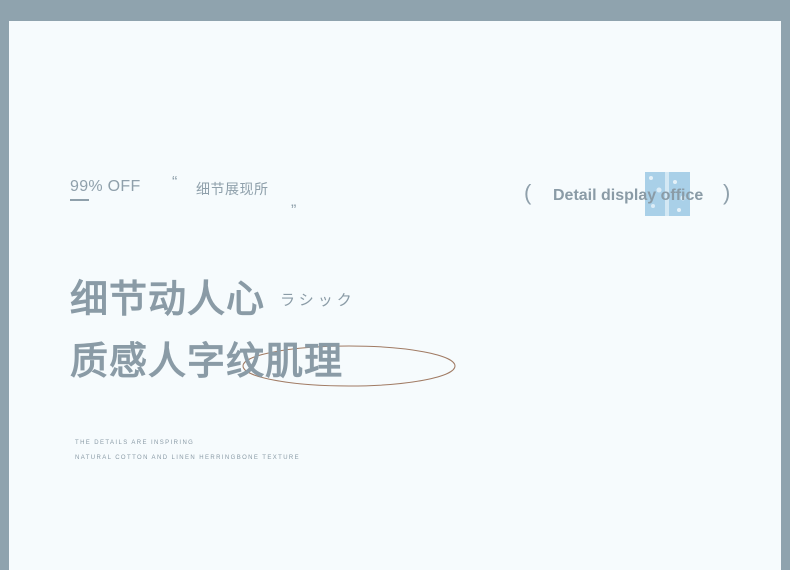 Image resolution: width=790 pixels, height=570 pixels. I want to click on discount-underline, so click(79, 200).